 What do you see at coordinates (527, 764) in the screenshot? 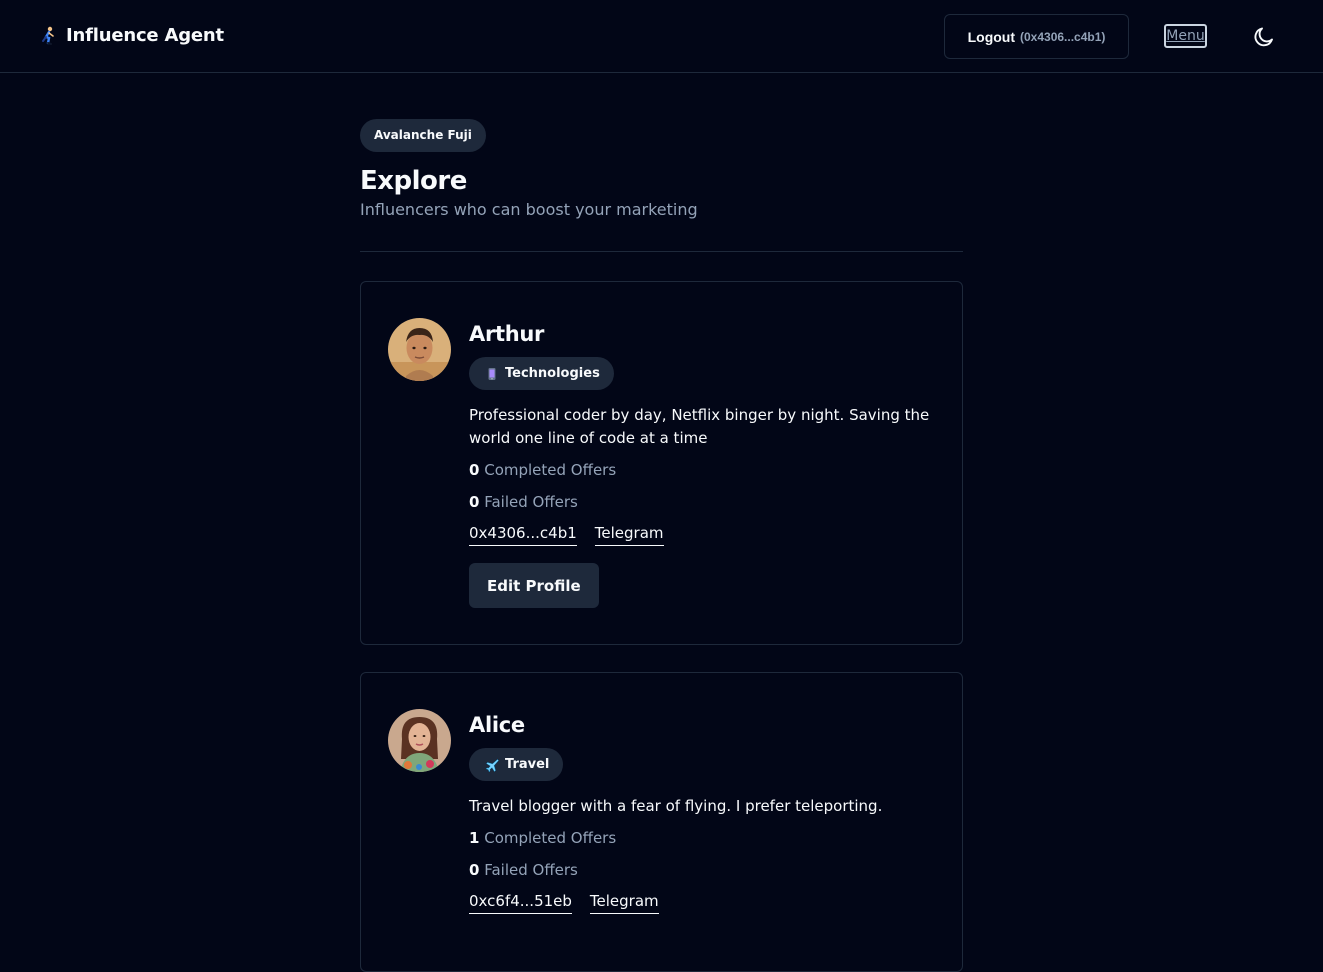
I see `category-label: Travel` at bounding box center [527, 764].